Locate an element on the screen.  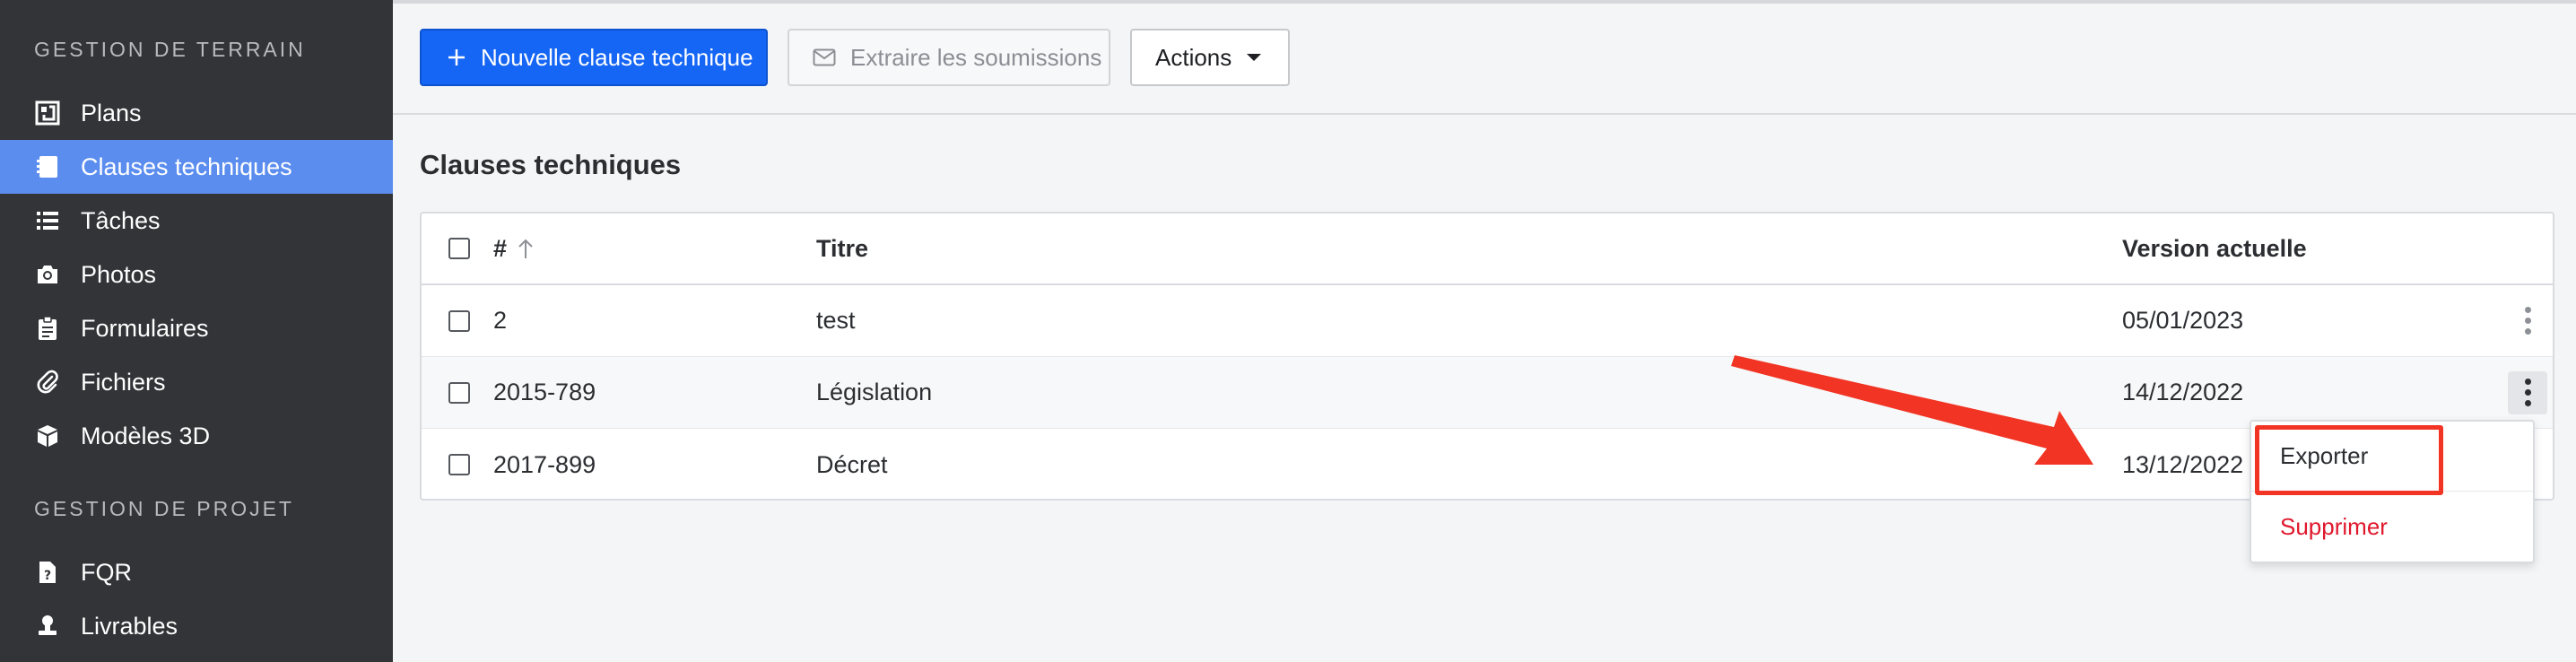
sidebar-item-label: Clauses techniques is located at coordinates (186, 166).